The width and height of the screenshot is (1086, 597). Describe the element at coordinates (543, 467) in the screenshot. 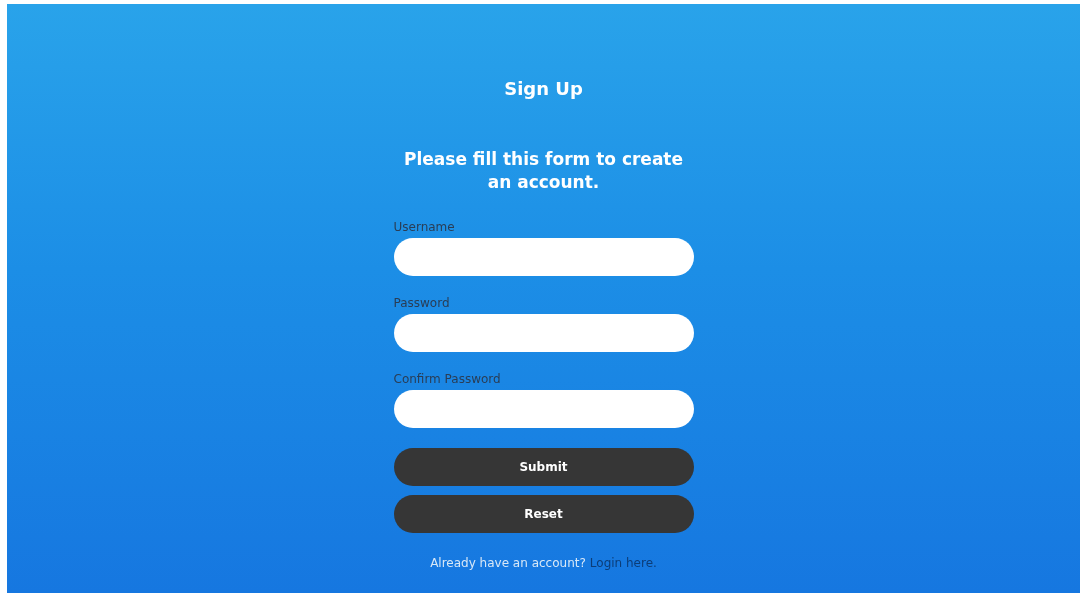

I see `form-button: Submit` at that location.